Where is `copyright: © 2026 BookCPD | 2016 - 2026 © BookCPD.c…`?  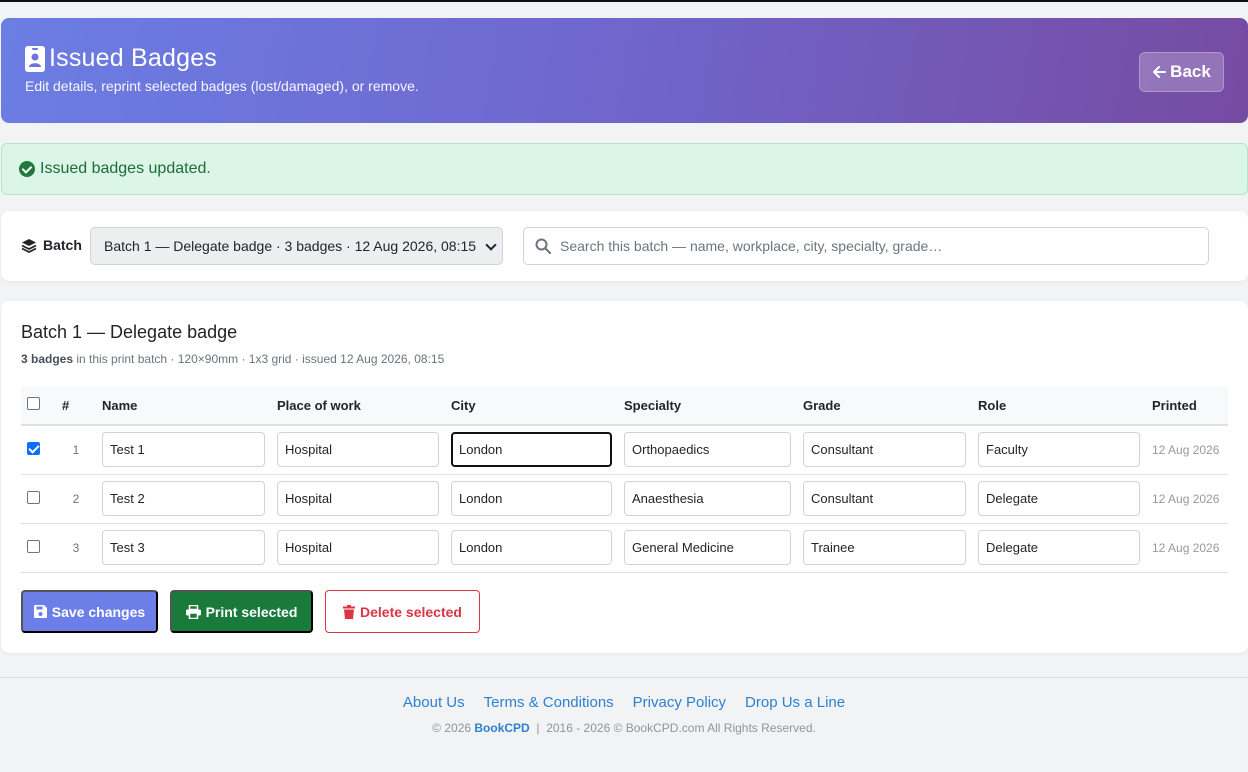 copyright: © 2026 BookCPD | 2016 - 2026 © BookCPD.c… is located at coordinates (624, 728).